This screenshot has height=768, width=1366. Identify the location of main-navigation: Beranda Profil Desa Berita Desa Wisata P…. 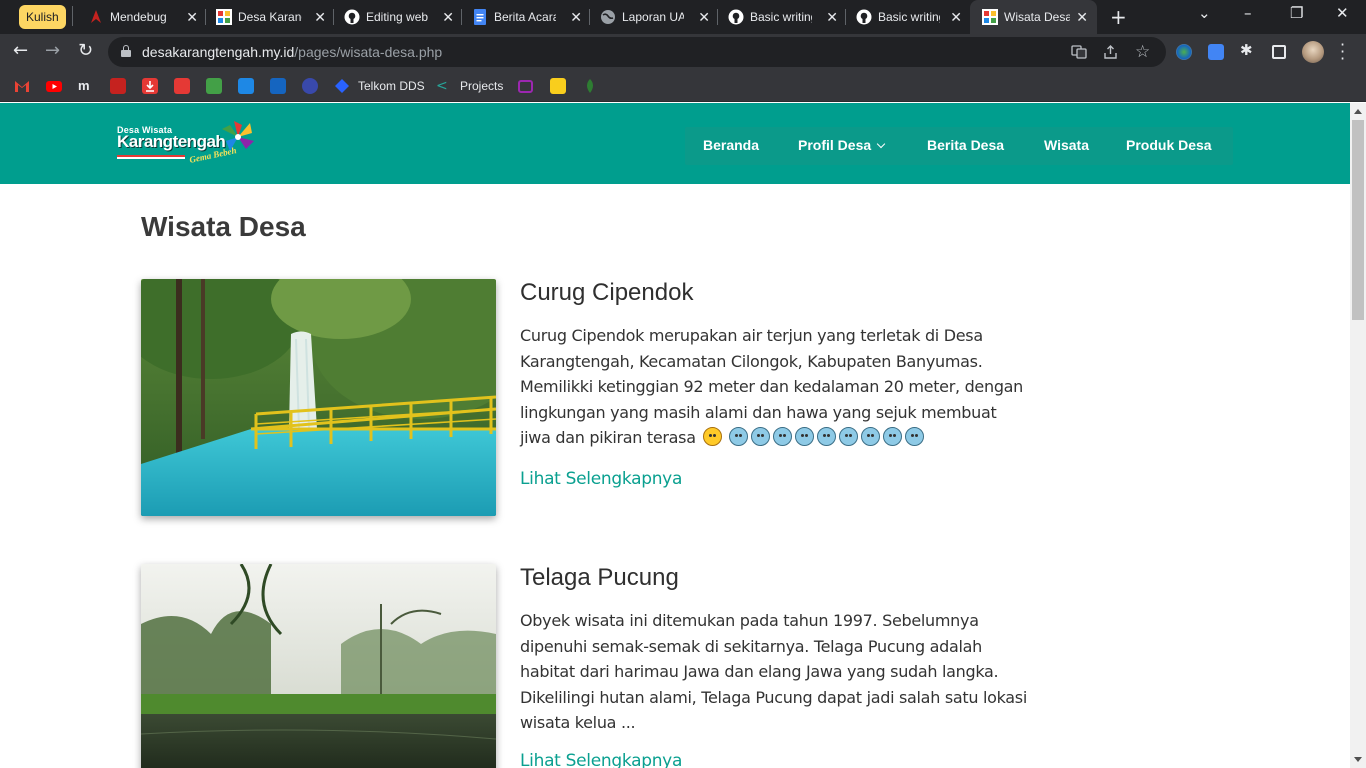
(959, 146).